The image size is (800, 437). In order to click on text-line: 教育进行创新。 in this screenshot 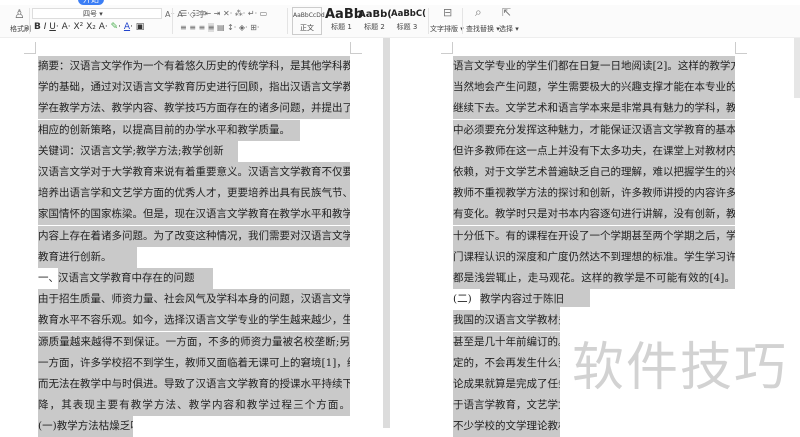, I will do `click(87, 257)`.